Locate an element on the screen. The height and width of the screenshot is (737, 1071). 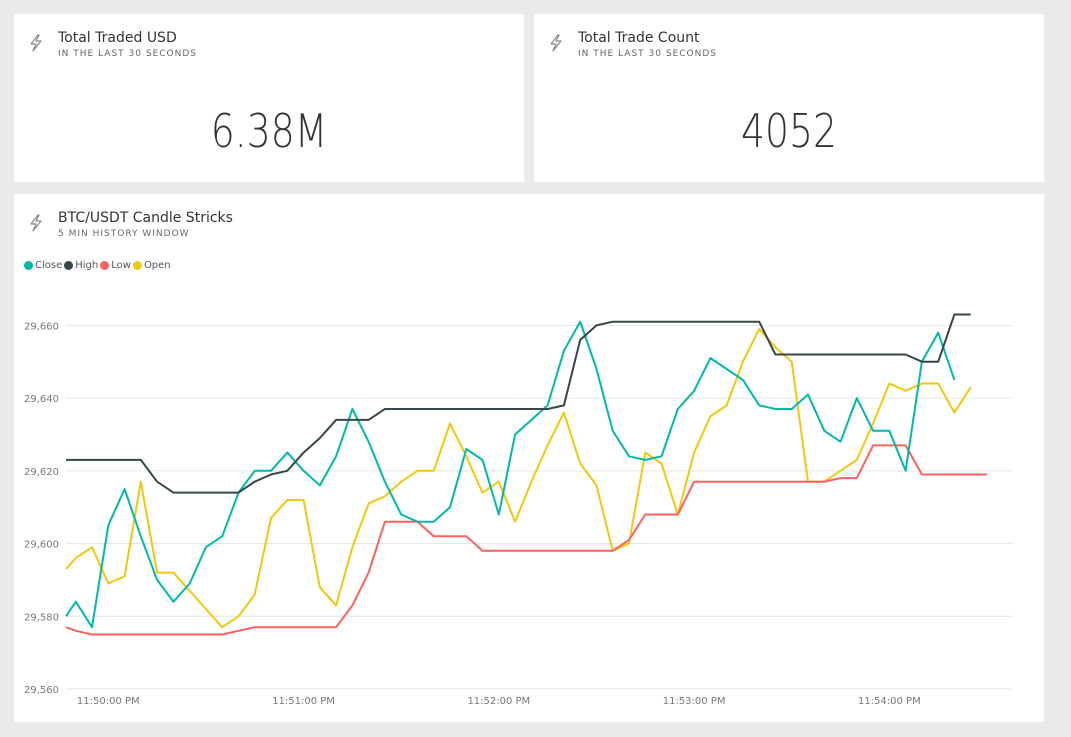
x-tick-label: 11:50:00 PM is located at coordinates (108, 701).